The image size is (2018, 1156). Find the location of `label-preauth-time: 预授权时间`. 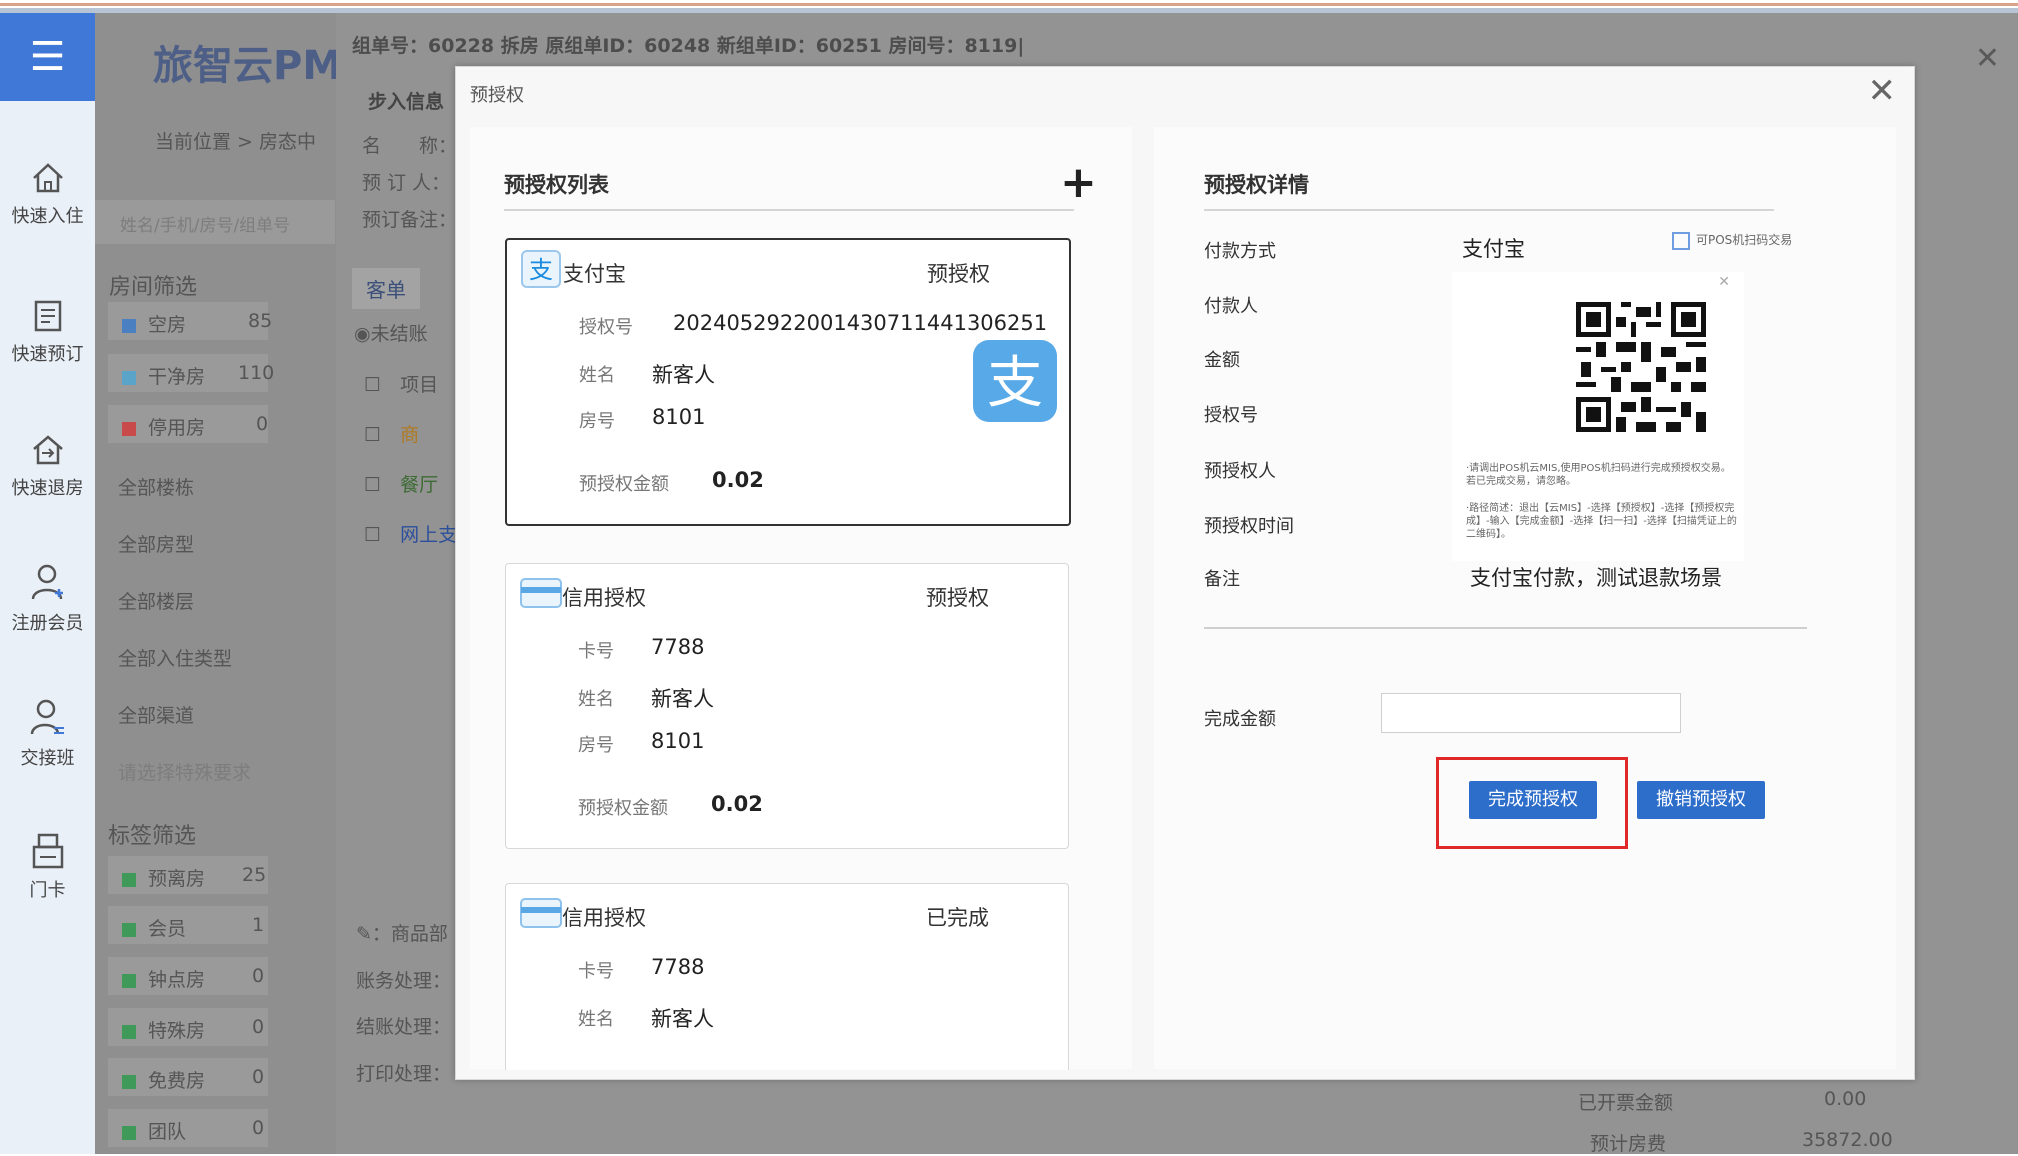

label-preauth-time: 预授权时间 is located at coordinates (1249, 526).